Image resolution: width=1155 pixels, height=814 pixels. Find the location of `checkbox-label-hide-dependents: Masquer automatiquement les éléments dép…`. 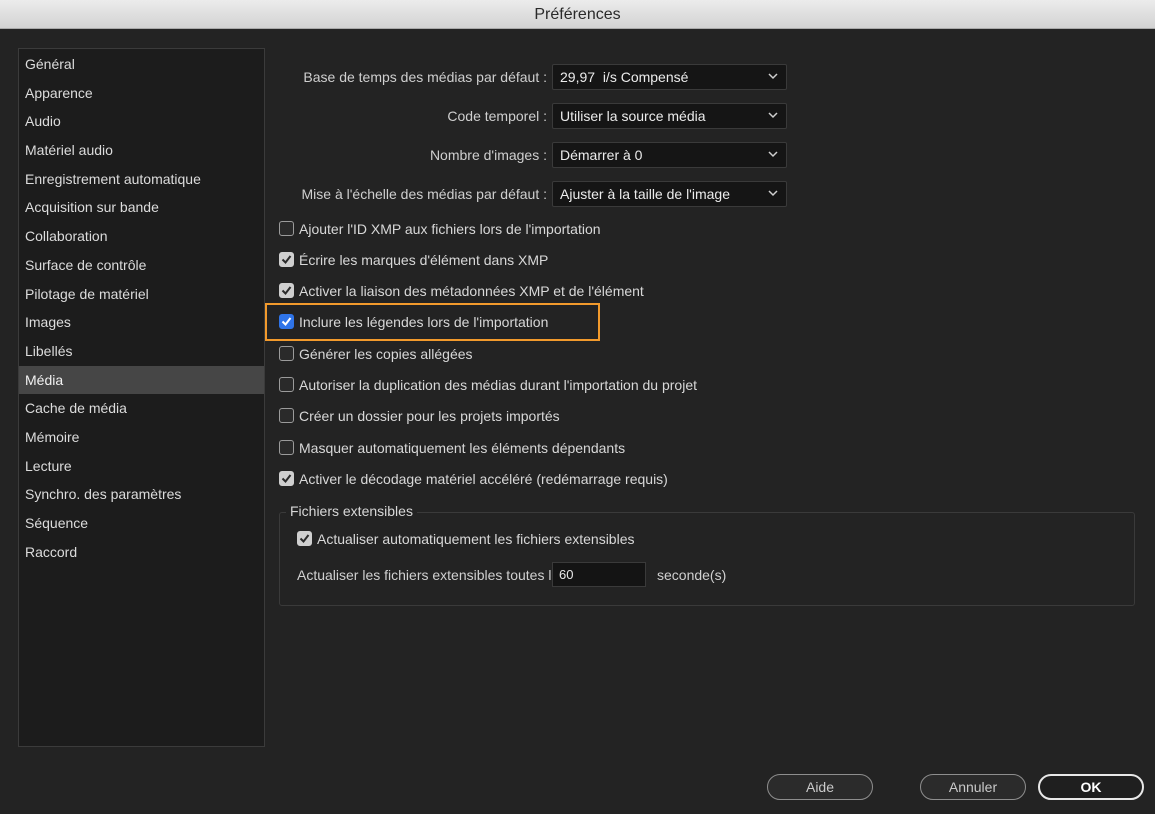

checkbox-label-hide-dependents: Masquer automatiquement les éléments dép… is located at coordinates (462, 448).